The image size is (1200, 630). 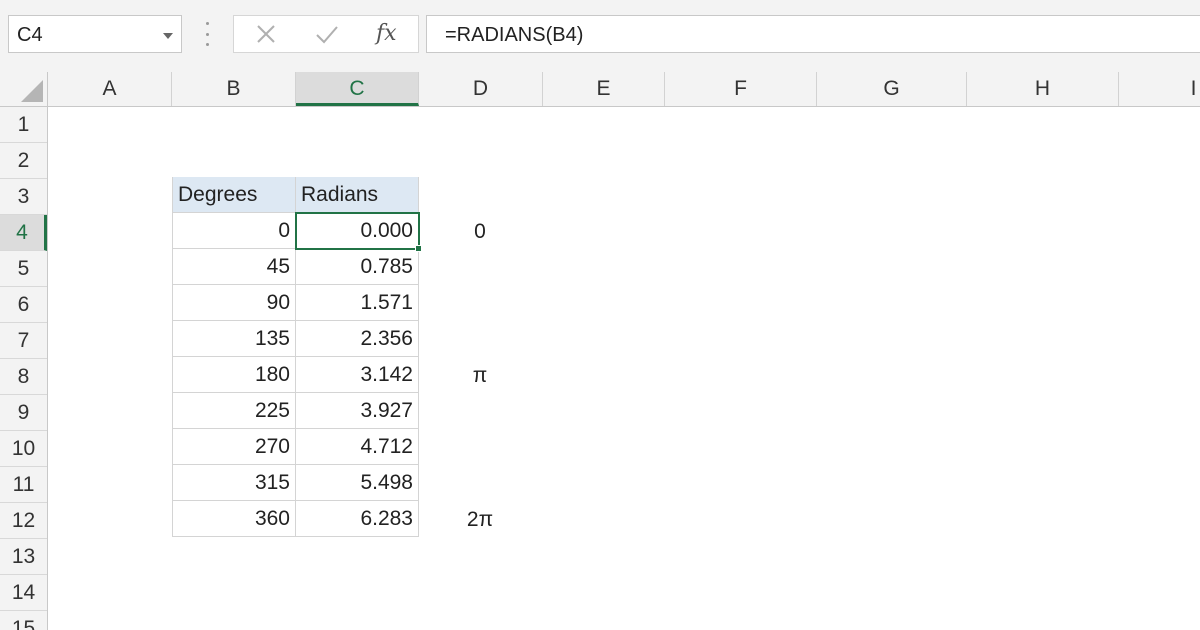 I want to click on row-header-9: 9, so click(x=23, y=413).